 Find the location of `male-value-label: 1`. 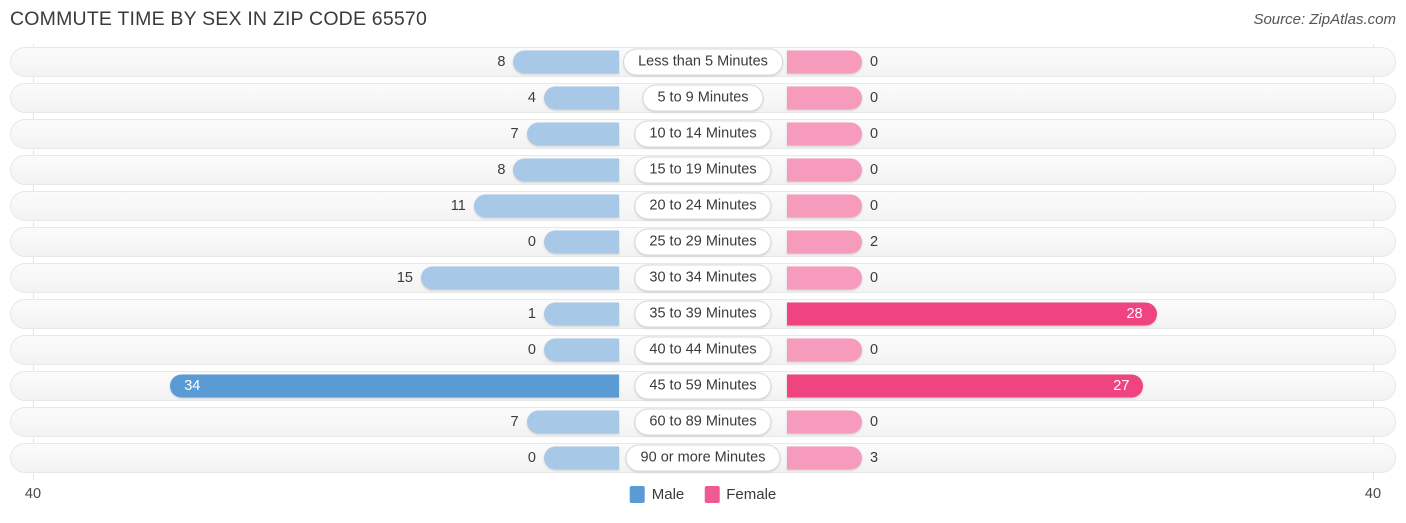

male-value-label: 1 is located at coordinates (531, 314).